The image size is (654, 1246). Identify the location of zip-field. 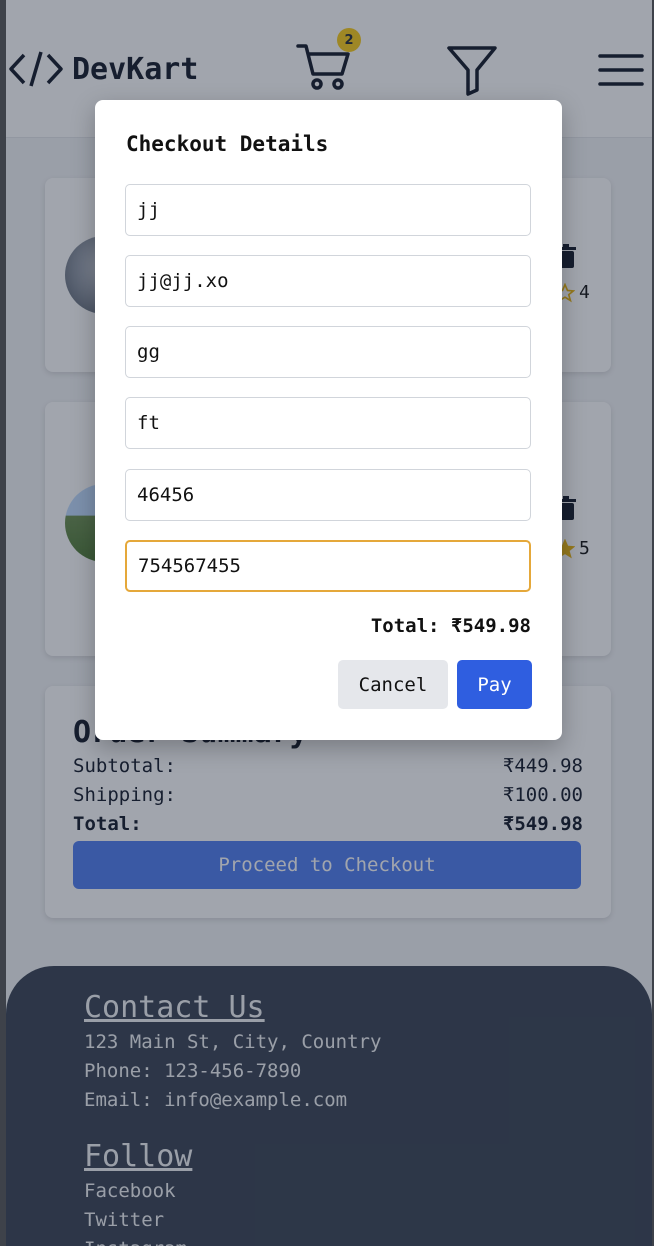
(328, 495).